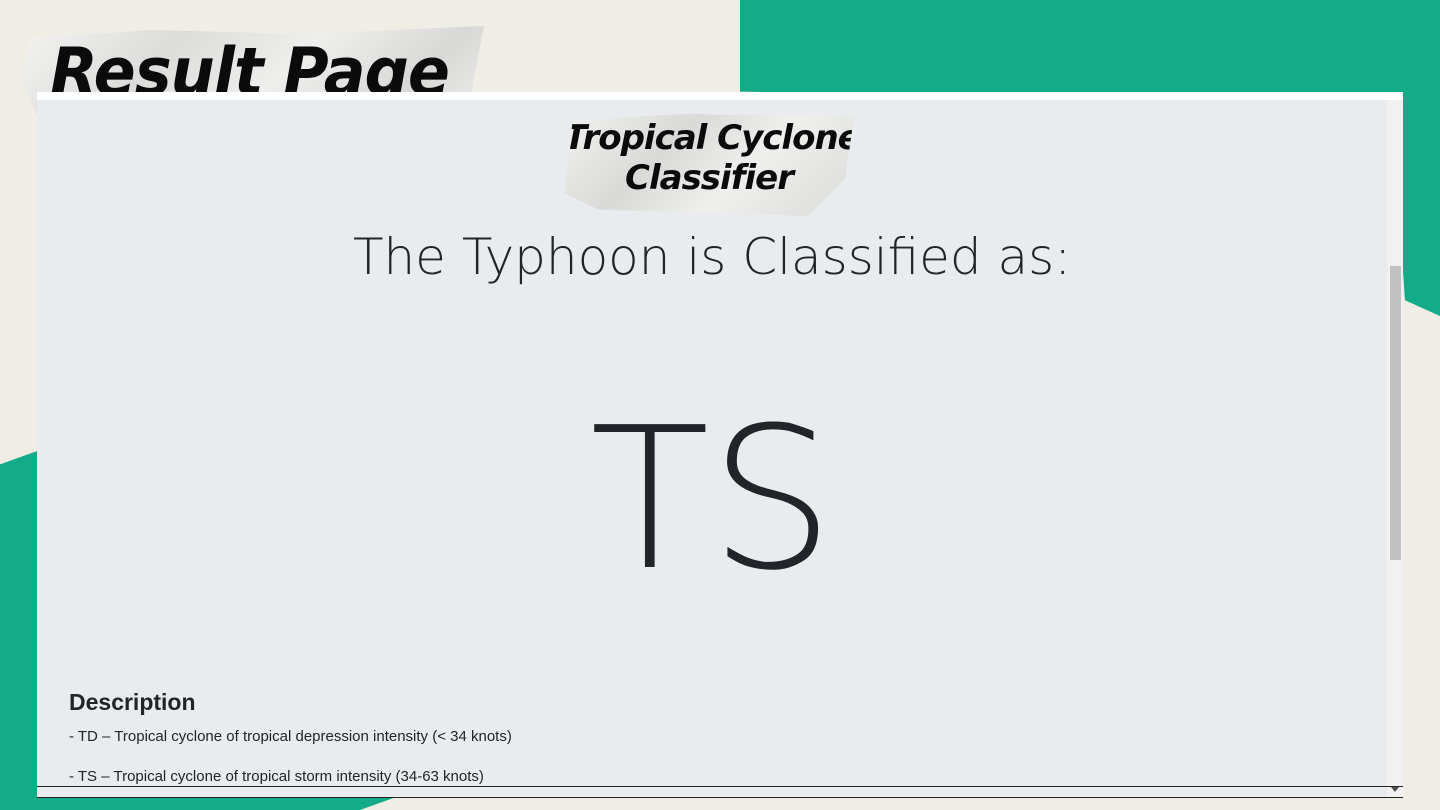  Describe the element at coordinates (712, 257) in the screenshot. I see `result-heading: The Typhoon is Classified as:` at that location.